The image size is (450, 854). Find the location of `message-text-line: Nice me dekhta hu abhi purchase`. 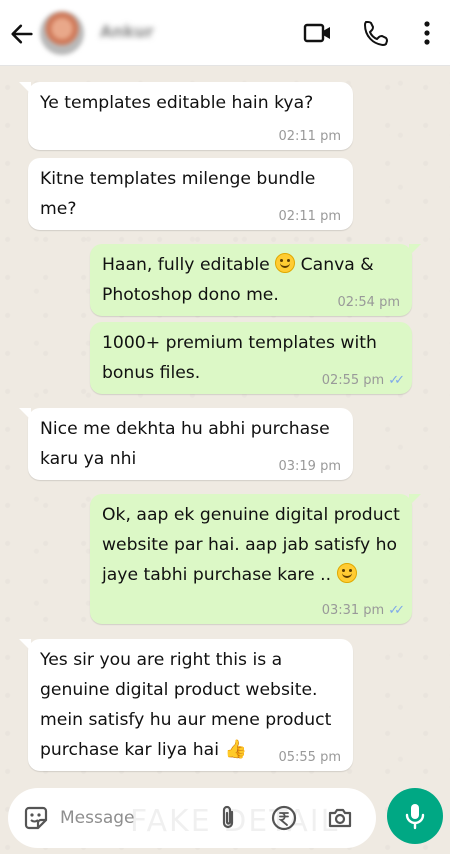

message-text-line: Nice me dekhta hu abhi purchase is located at coordinates (185, 429).